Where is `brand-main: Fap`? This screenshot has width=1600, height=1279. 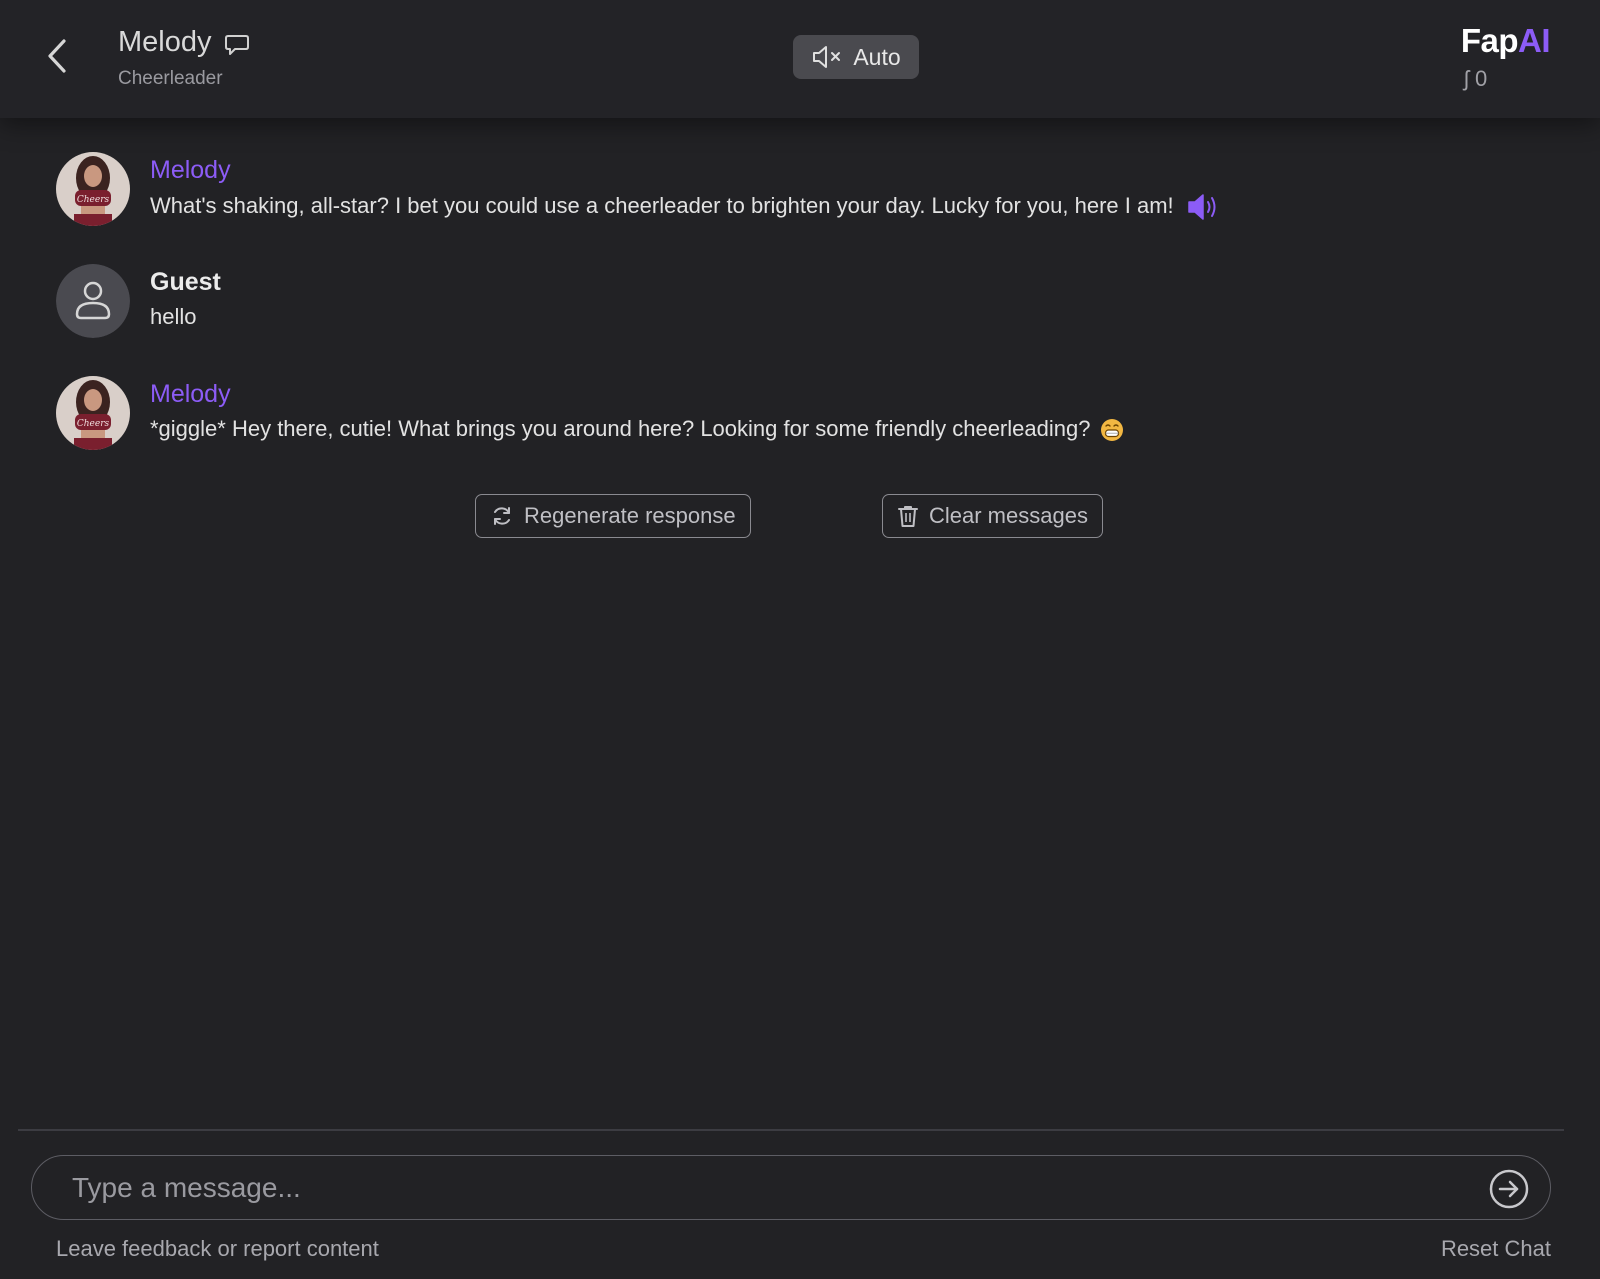 brand-main: Fap is located at coordinates (1489, 40).